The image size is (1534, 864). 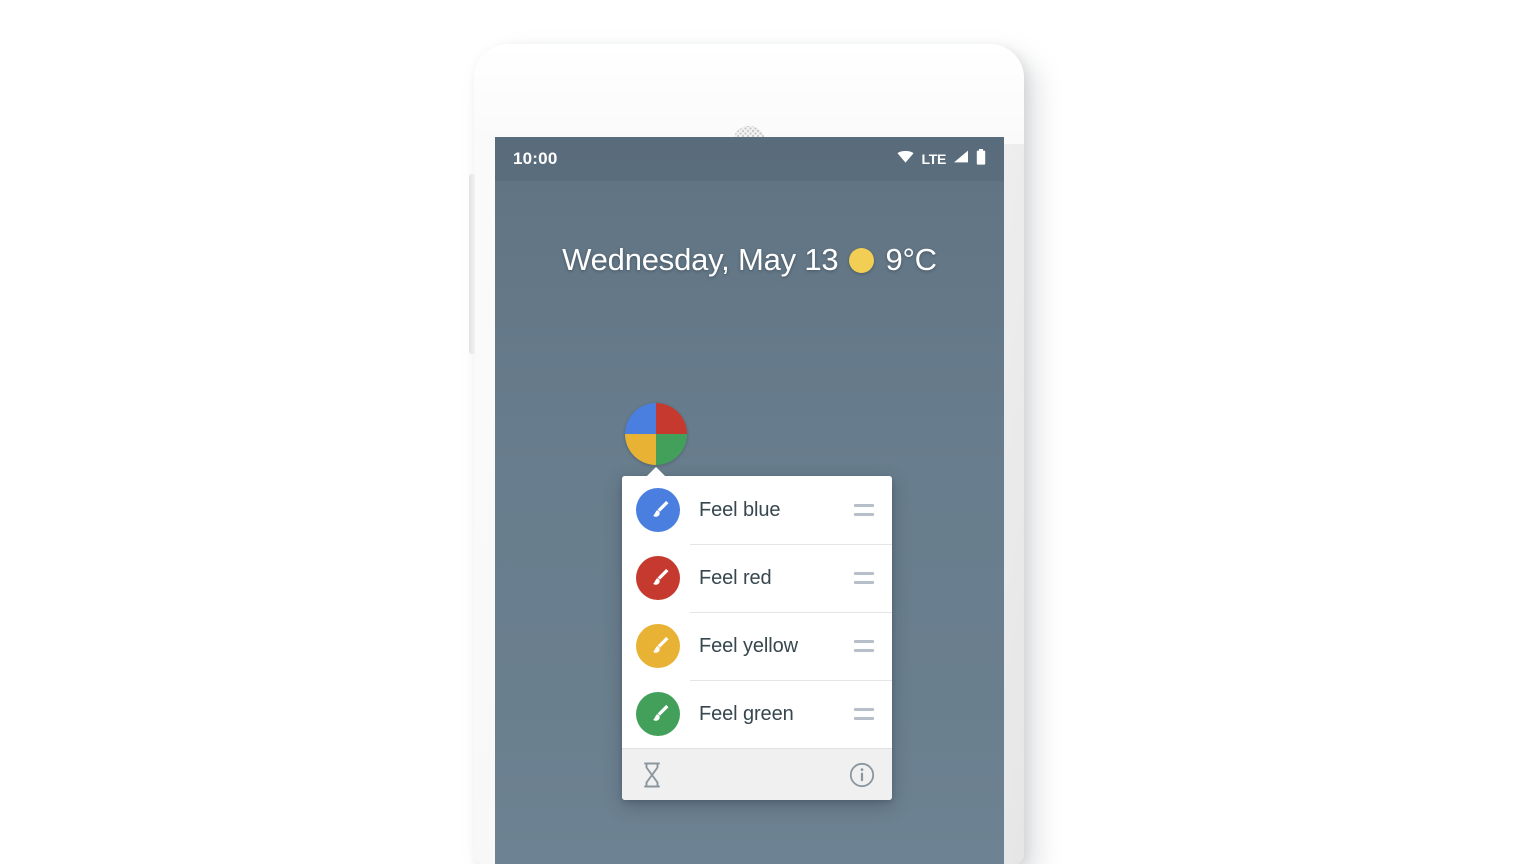 I want to click on sun-icon, so click(x=862, y=260).